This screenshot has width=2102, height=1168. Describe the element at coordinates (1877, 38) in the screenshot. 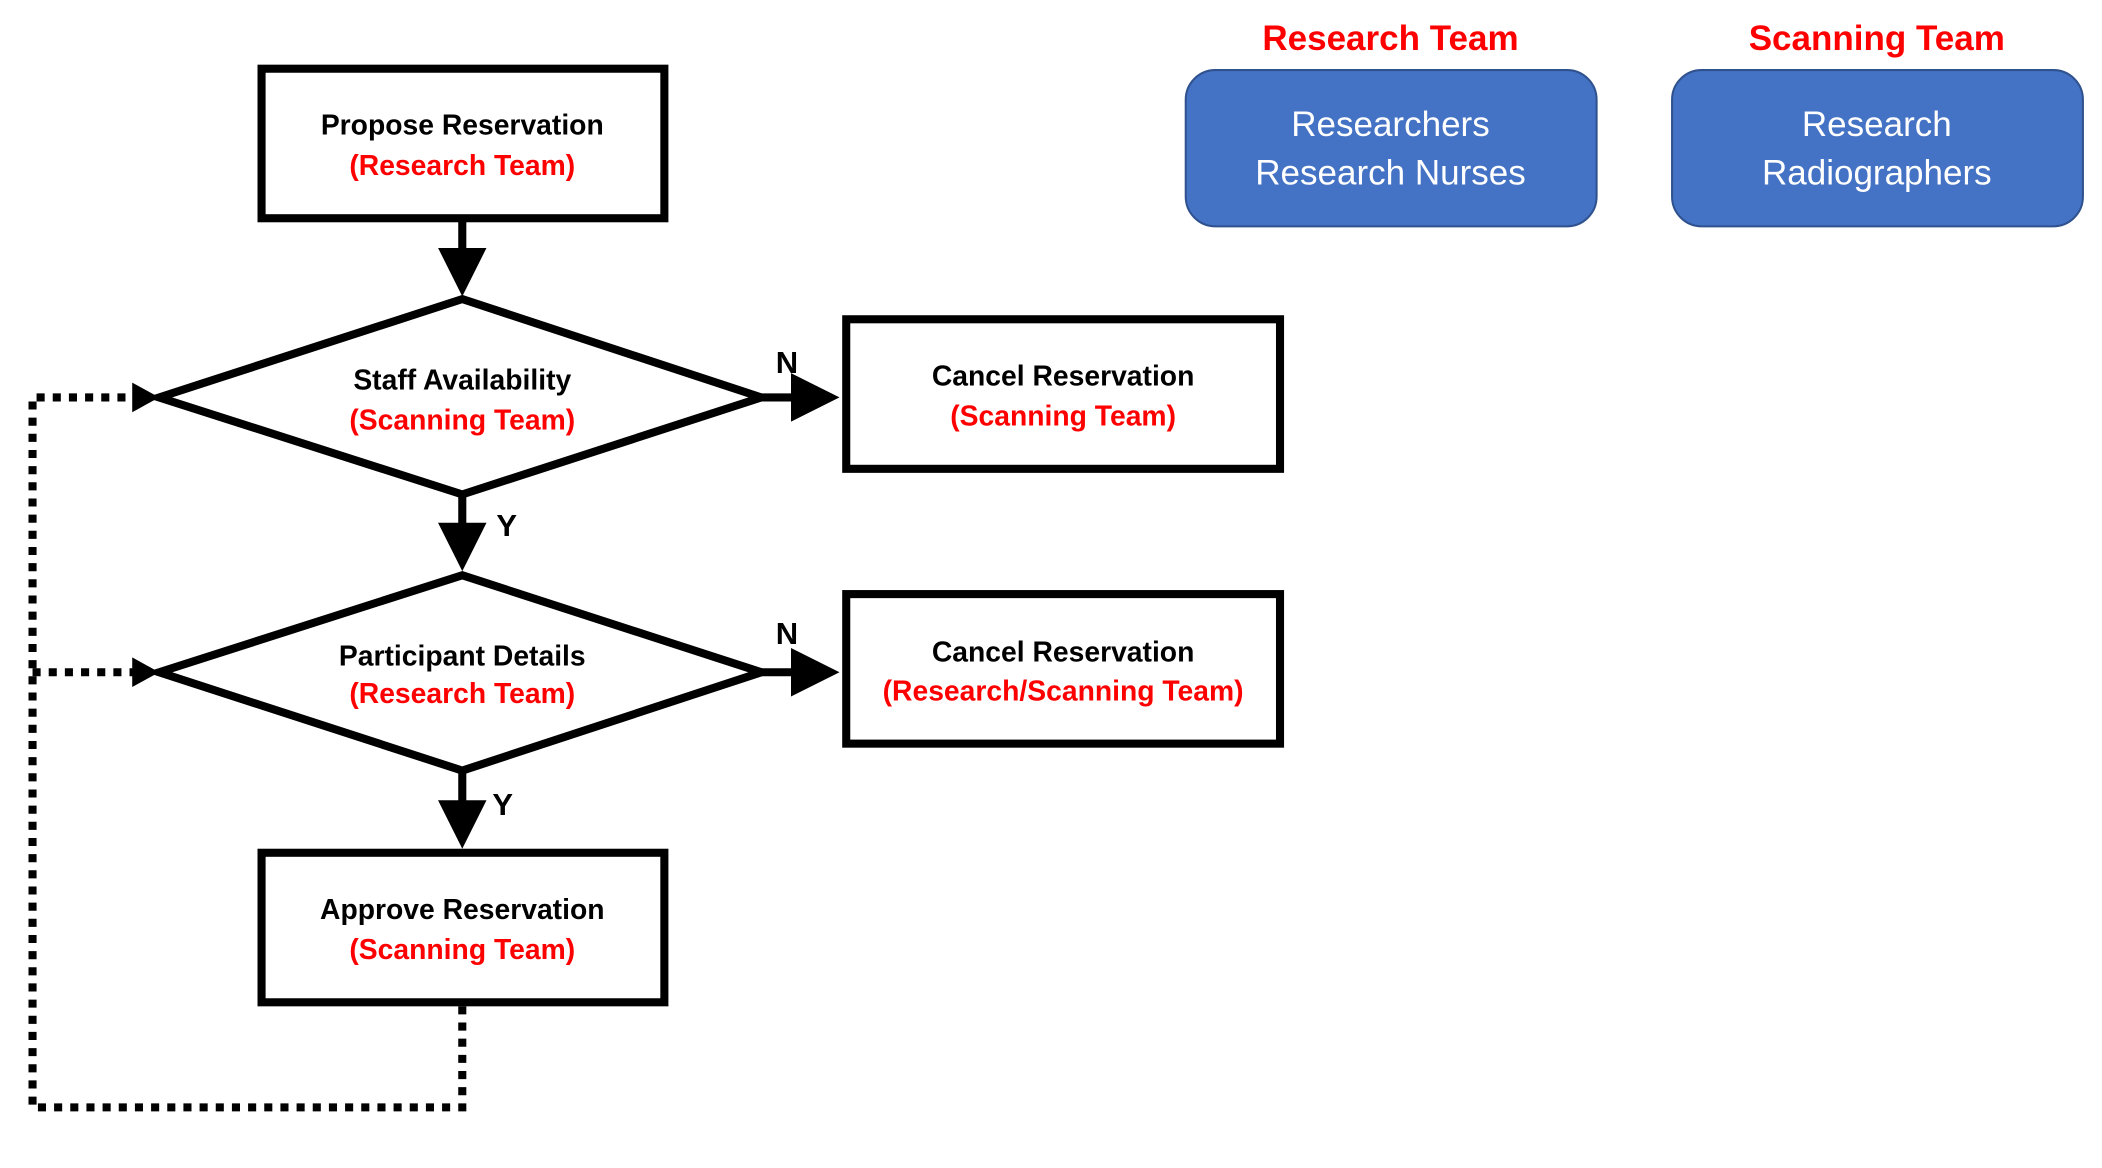

I see `legend-scanning-heading: Scanning Team` at that location.